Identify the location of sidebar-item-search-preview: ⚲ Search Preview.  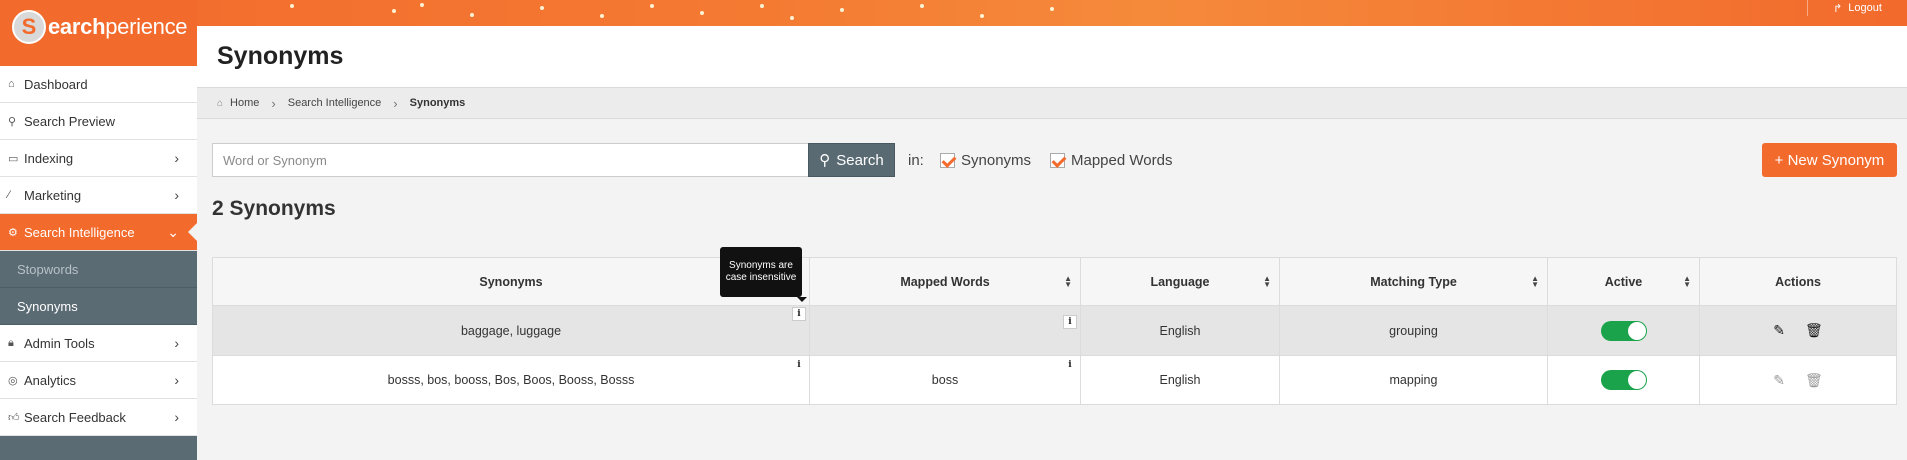
(98, 121).